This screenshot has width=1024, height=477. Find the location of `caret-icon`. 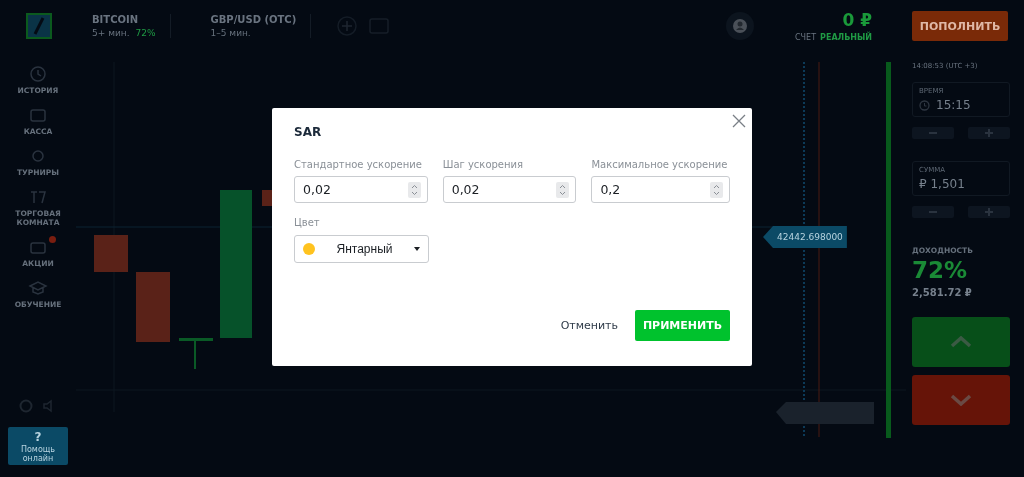

caret-icon is located at coordinates (417, 249).